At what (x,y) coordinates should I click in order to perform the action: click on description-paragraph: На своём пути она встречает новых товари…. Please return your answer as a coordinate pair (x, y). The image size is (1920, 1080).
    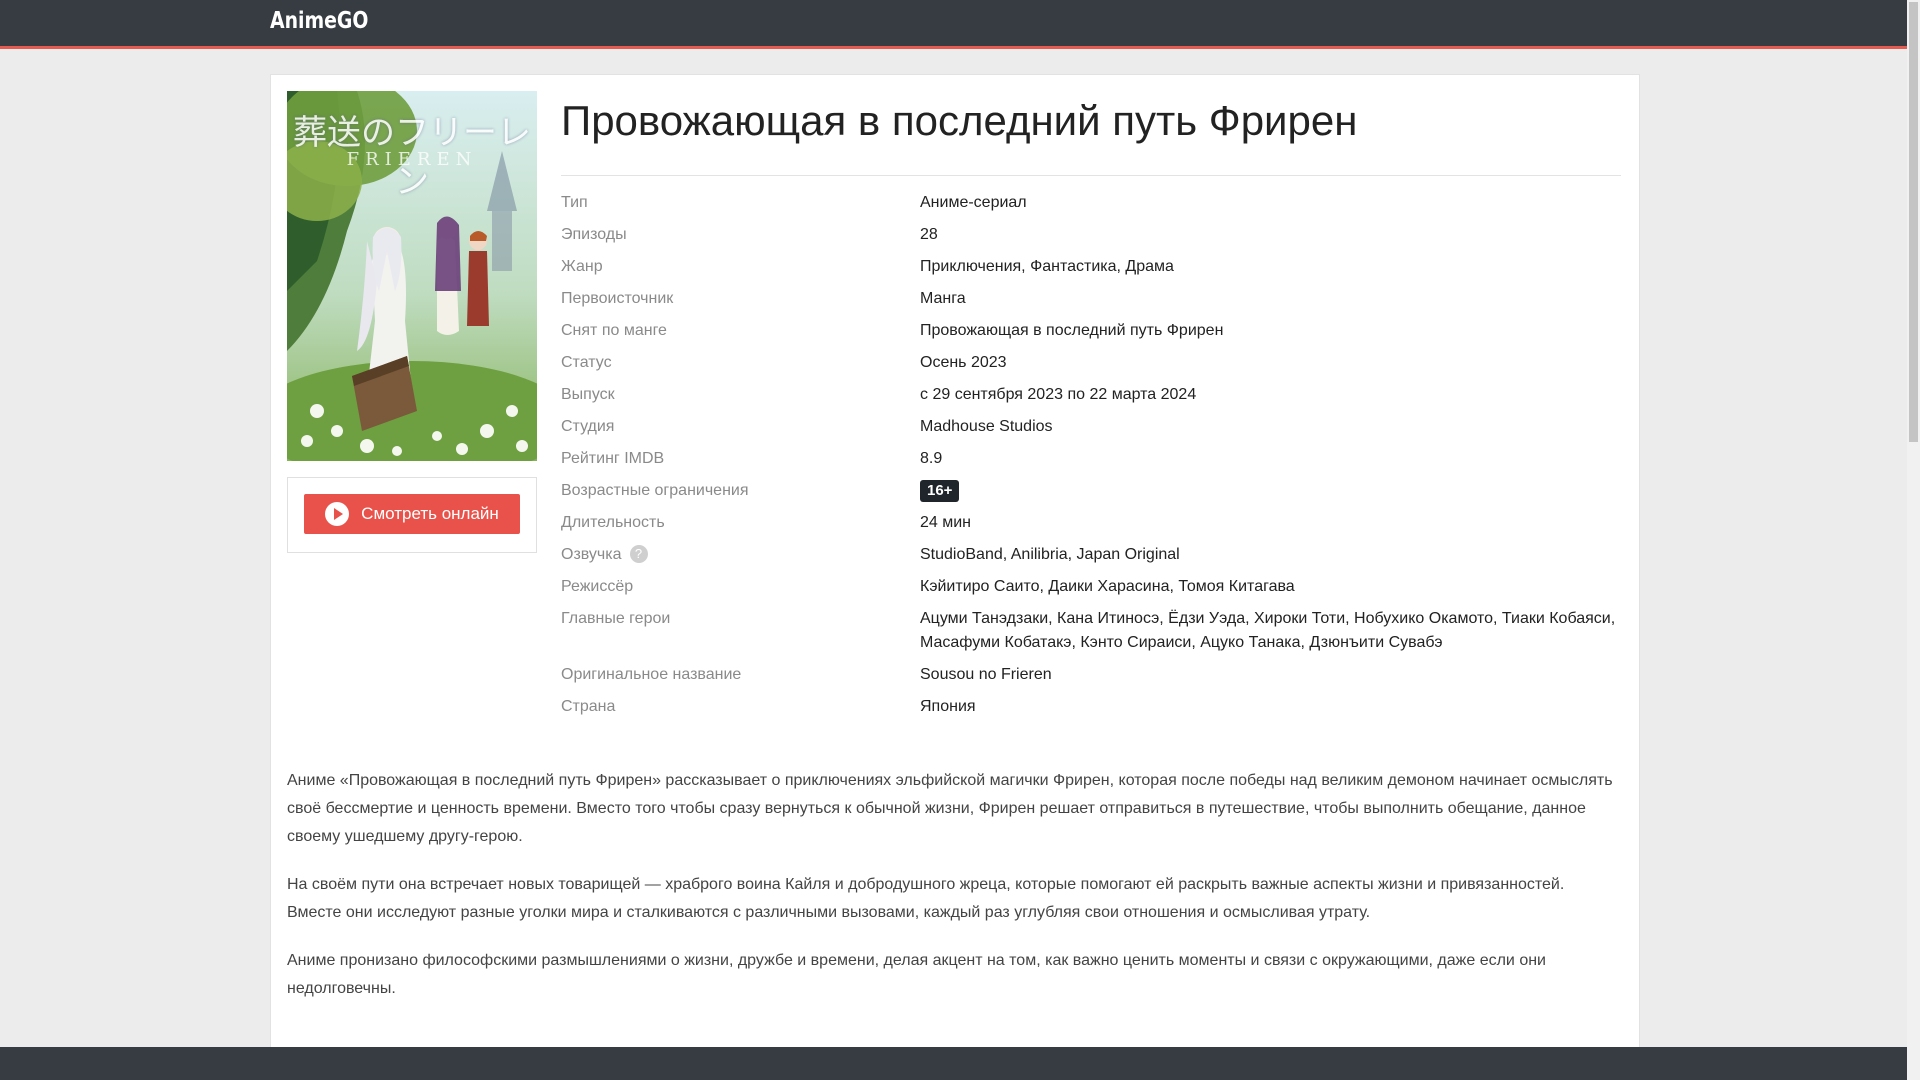
    Looking at the image, I should click on (926, 898).